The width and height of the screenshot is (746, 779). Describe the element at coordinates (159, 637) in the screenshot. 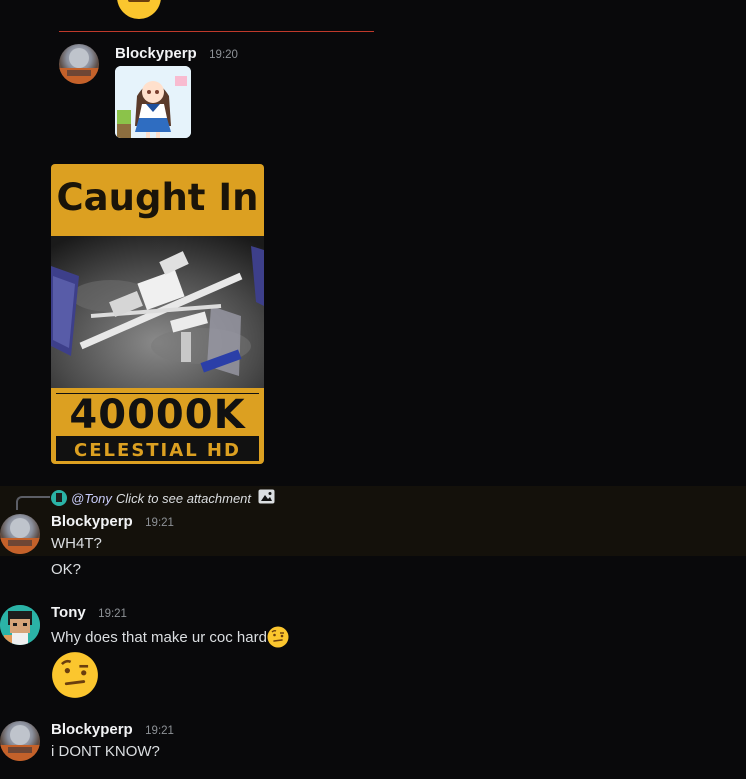

I see `message-text: Why does that make ur coc hard` at that location.